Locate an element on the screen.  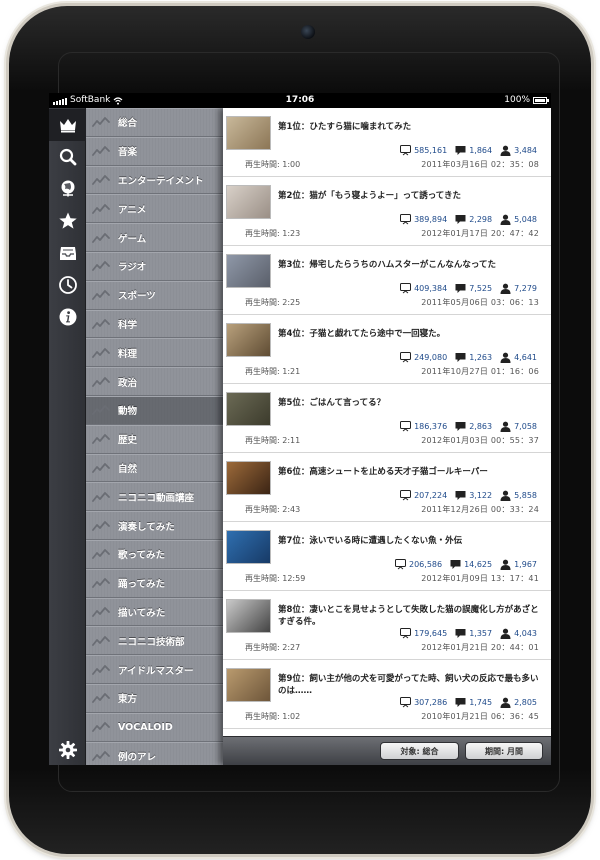
video-title: 第1位：ひたすら猫に噛まれてみた is located at coordinates (412, 127).